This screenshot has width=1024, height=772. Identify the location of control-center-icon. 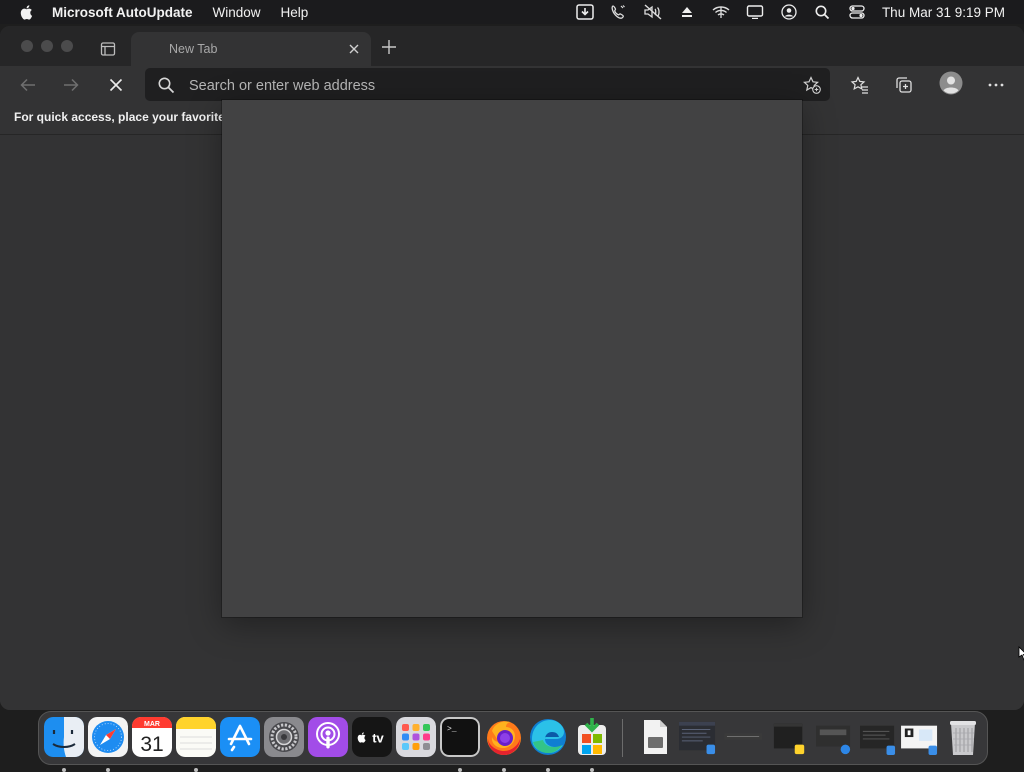
(857, 12).